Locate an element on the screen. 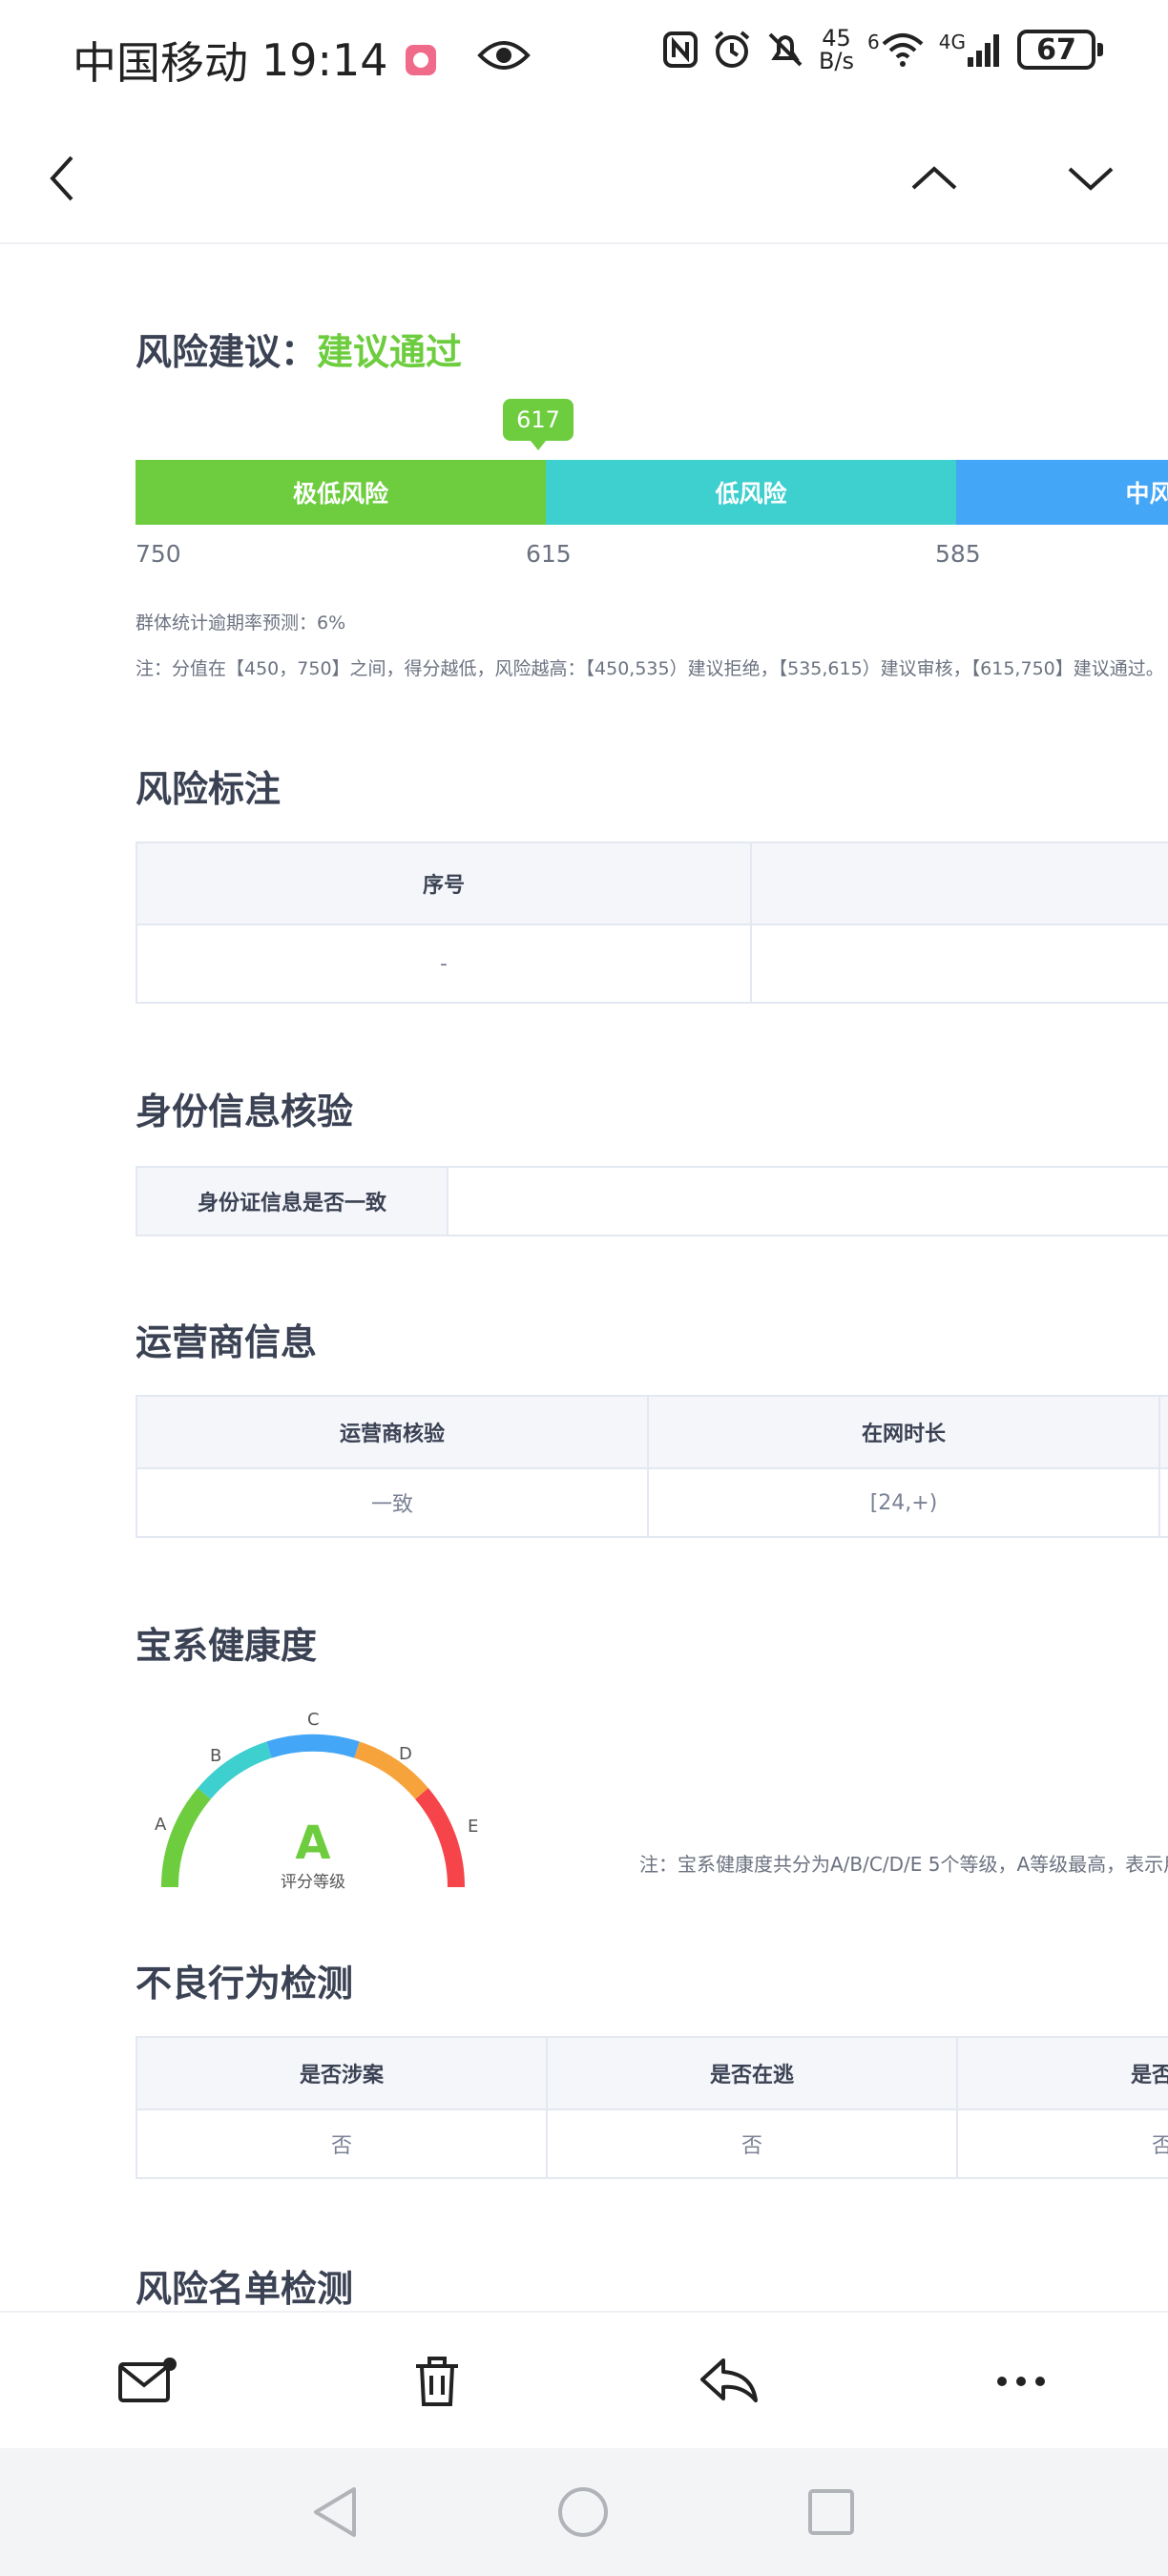  grade-letter: B is located at coordinates (215, 1756).